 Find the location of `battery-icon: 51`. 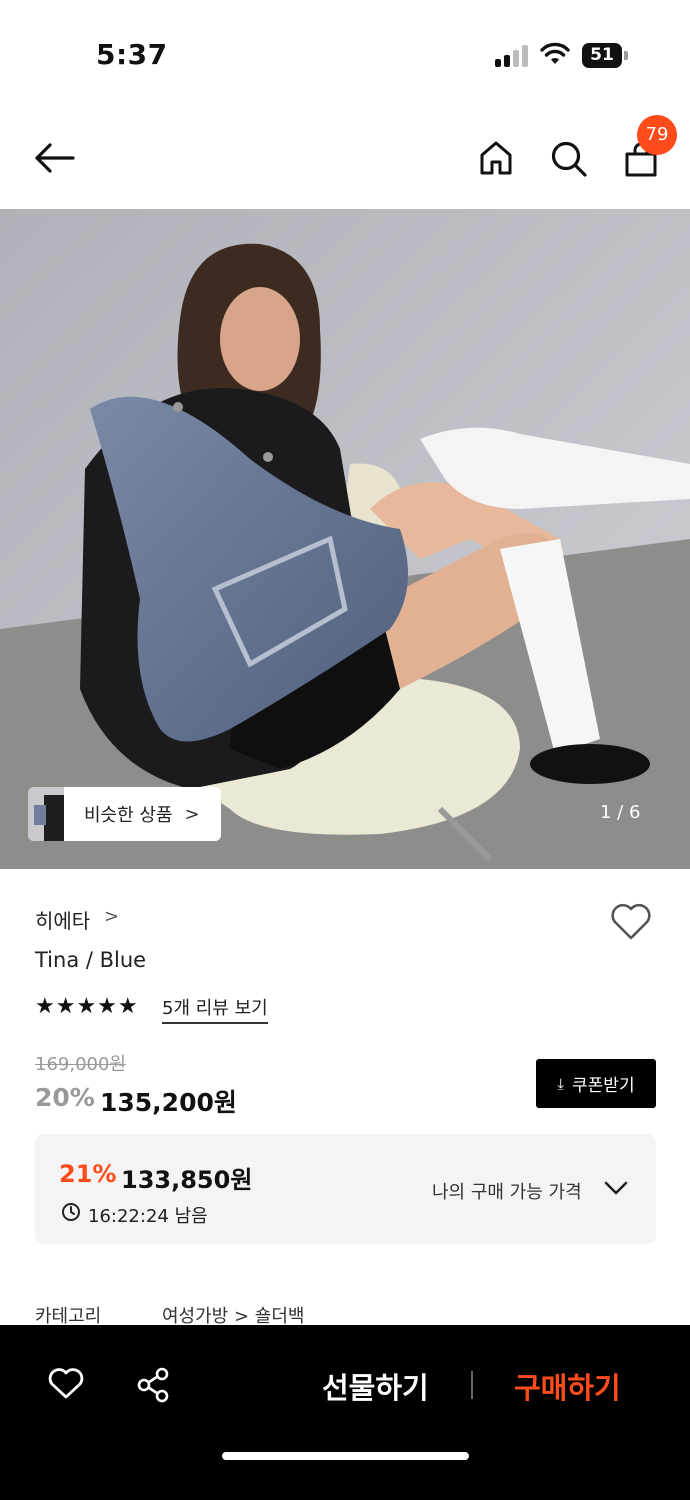

battery-icon: 51 is located at coordinates (605, 55).